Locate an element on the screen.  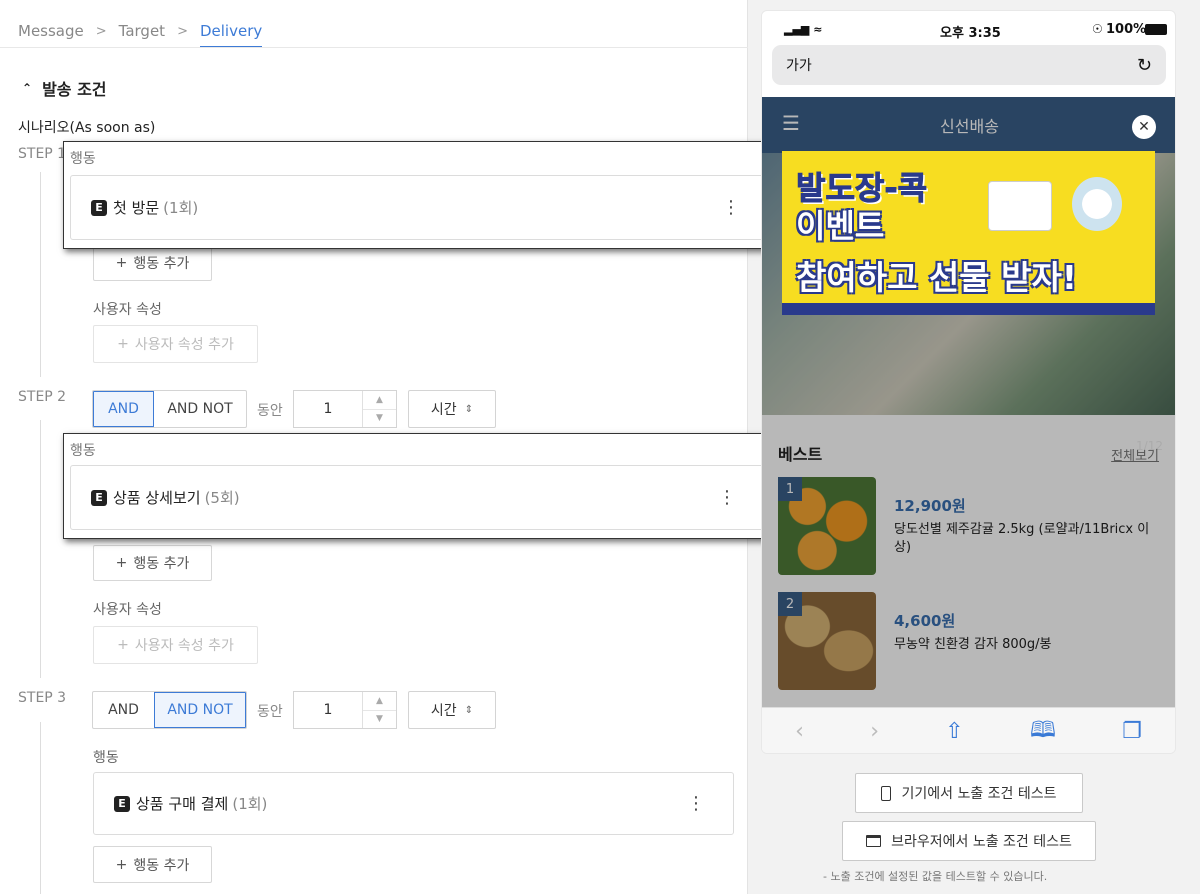
browser-test-button: 브라우저에서 노출 조건 테스트 is located at coordinates (969, 841).